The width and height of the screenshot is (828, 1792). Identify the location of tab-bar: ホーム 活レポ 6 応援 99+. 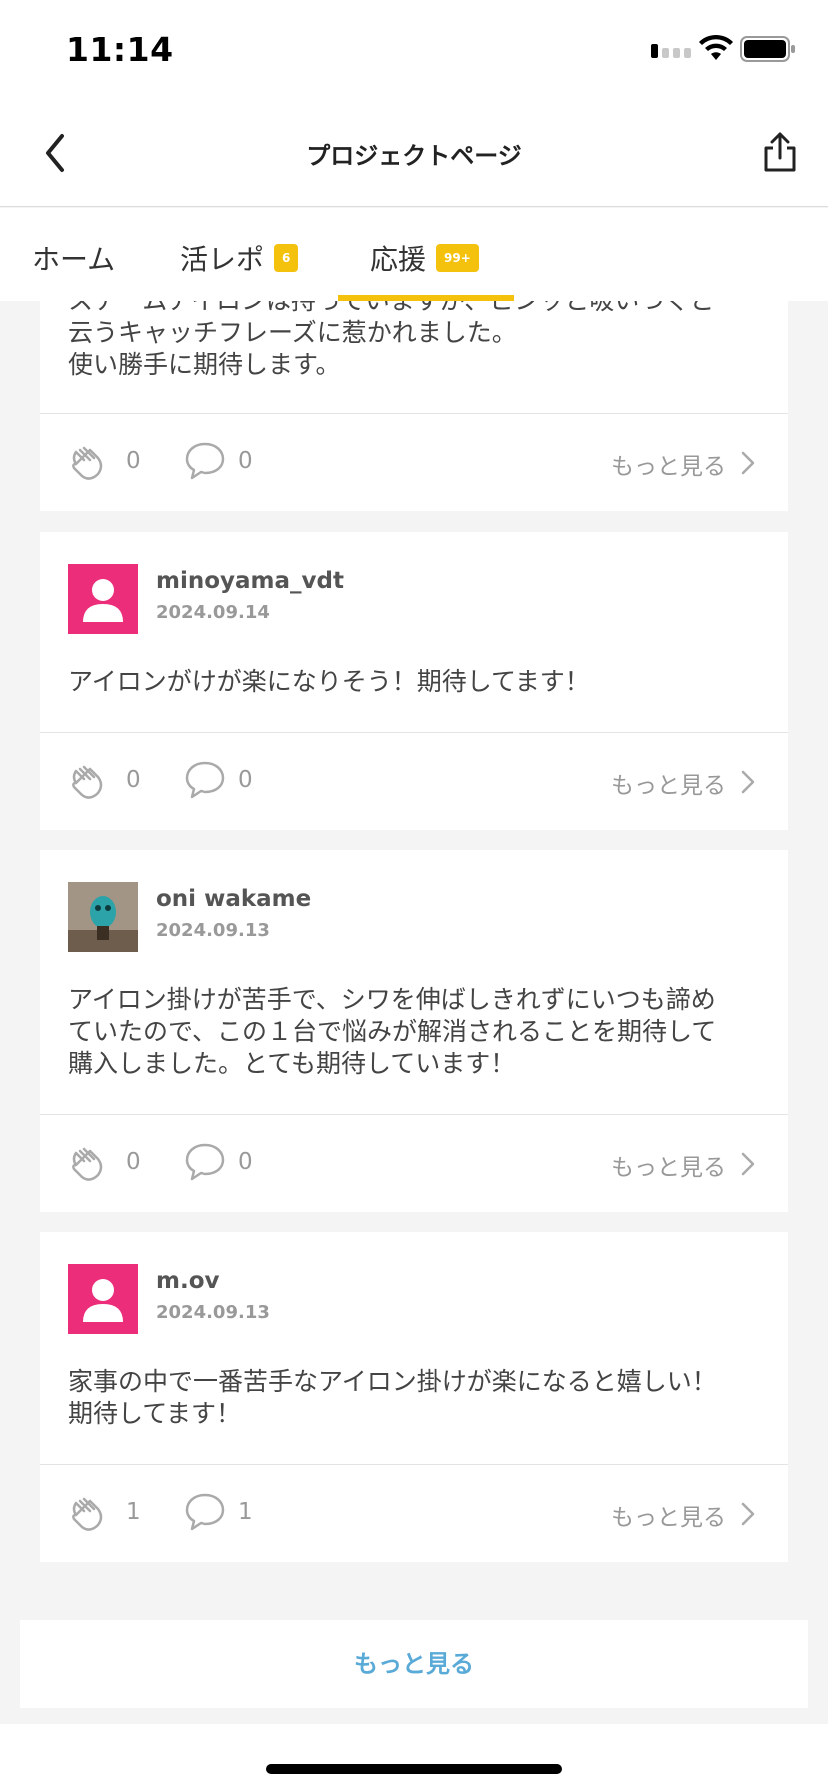
(414, 254).